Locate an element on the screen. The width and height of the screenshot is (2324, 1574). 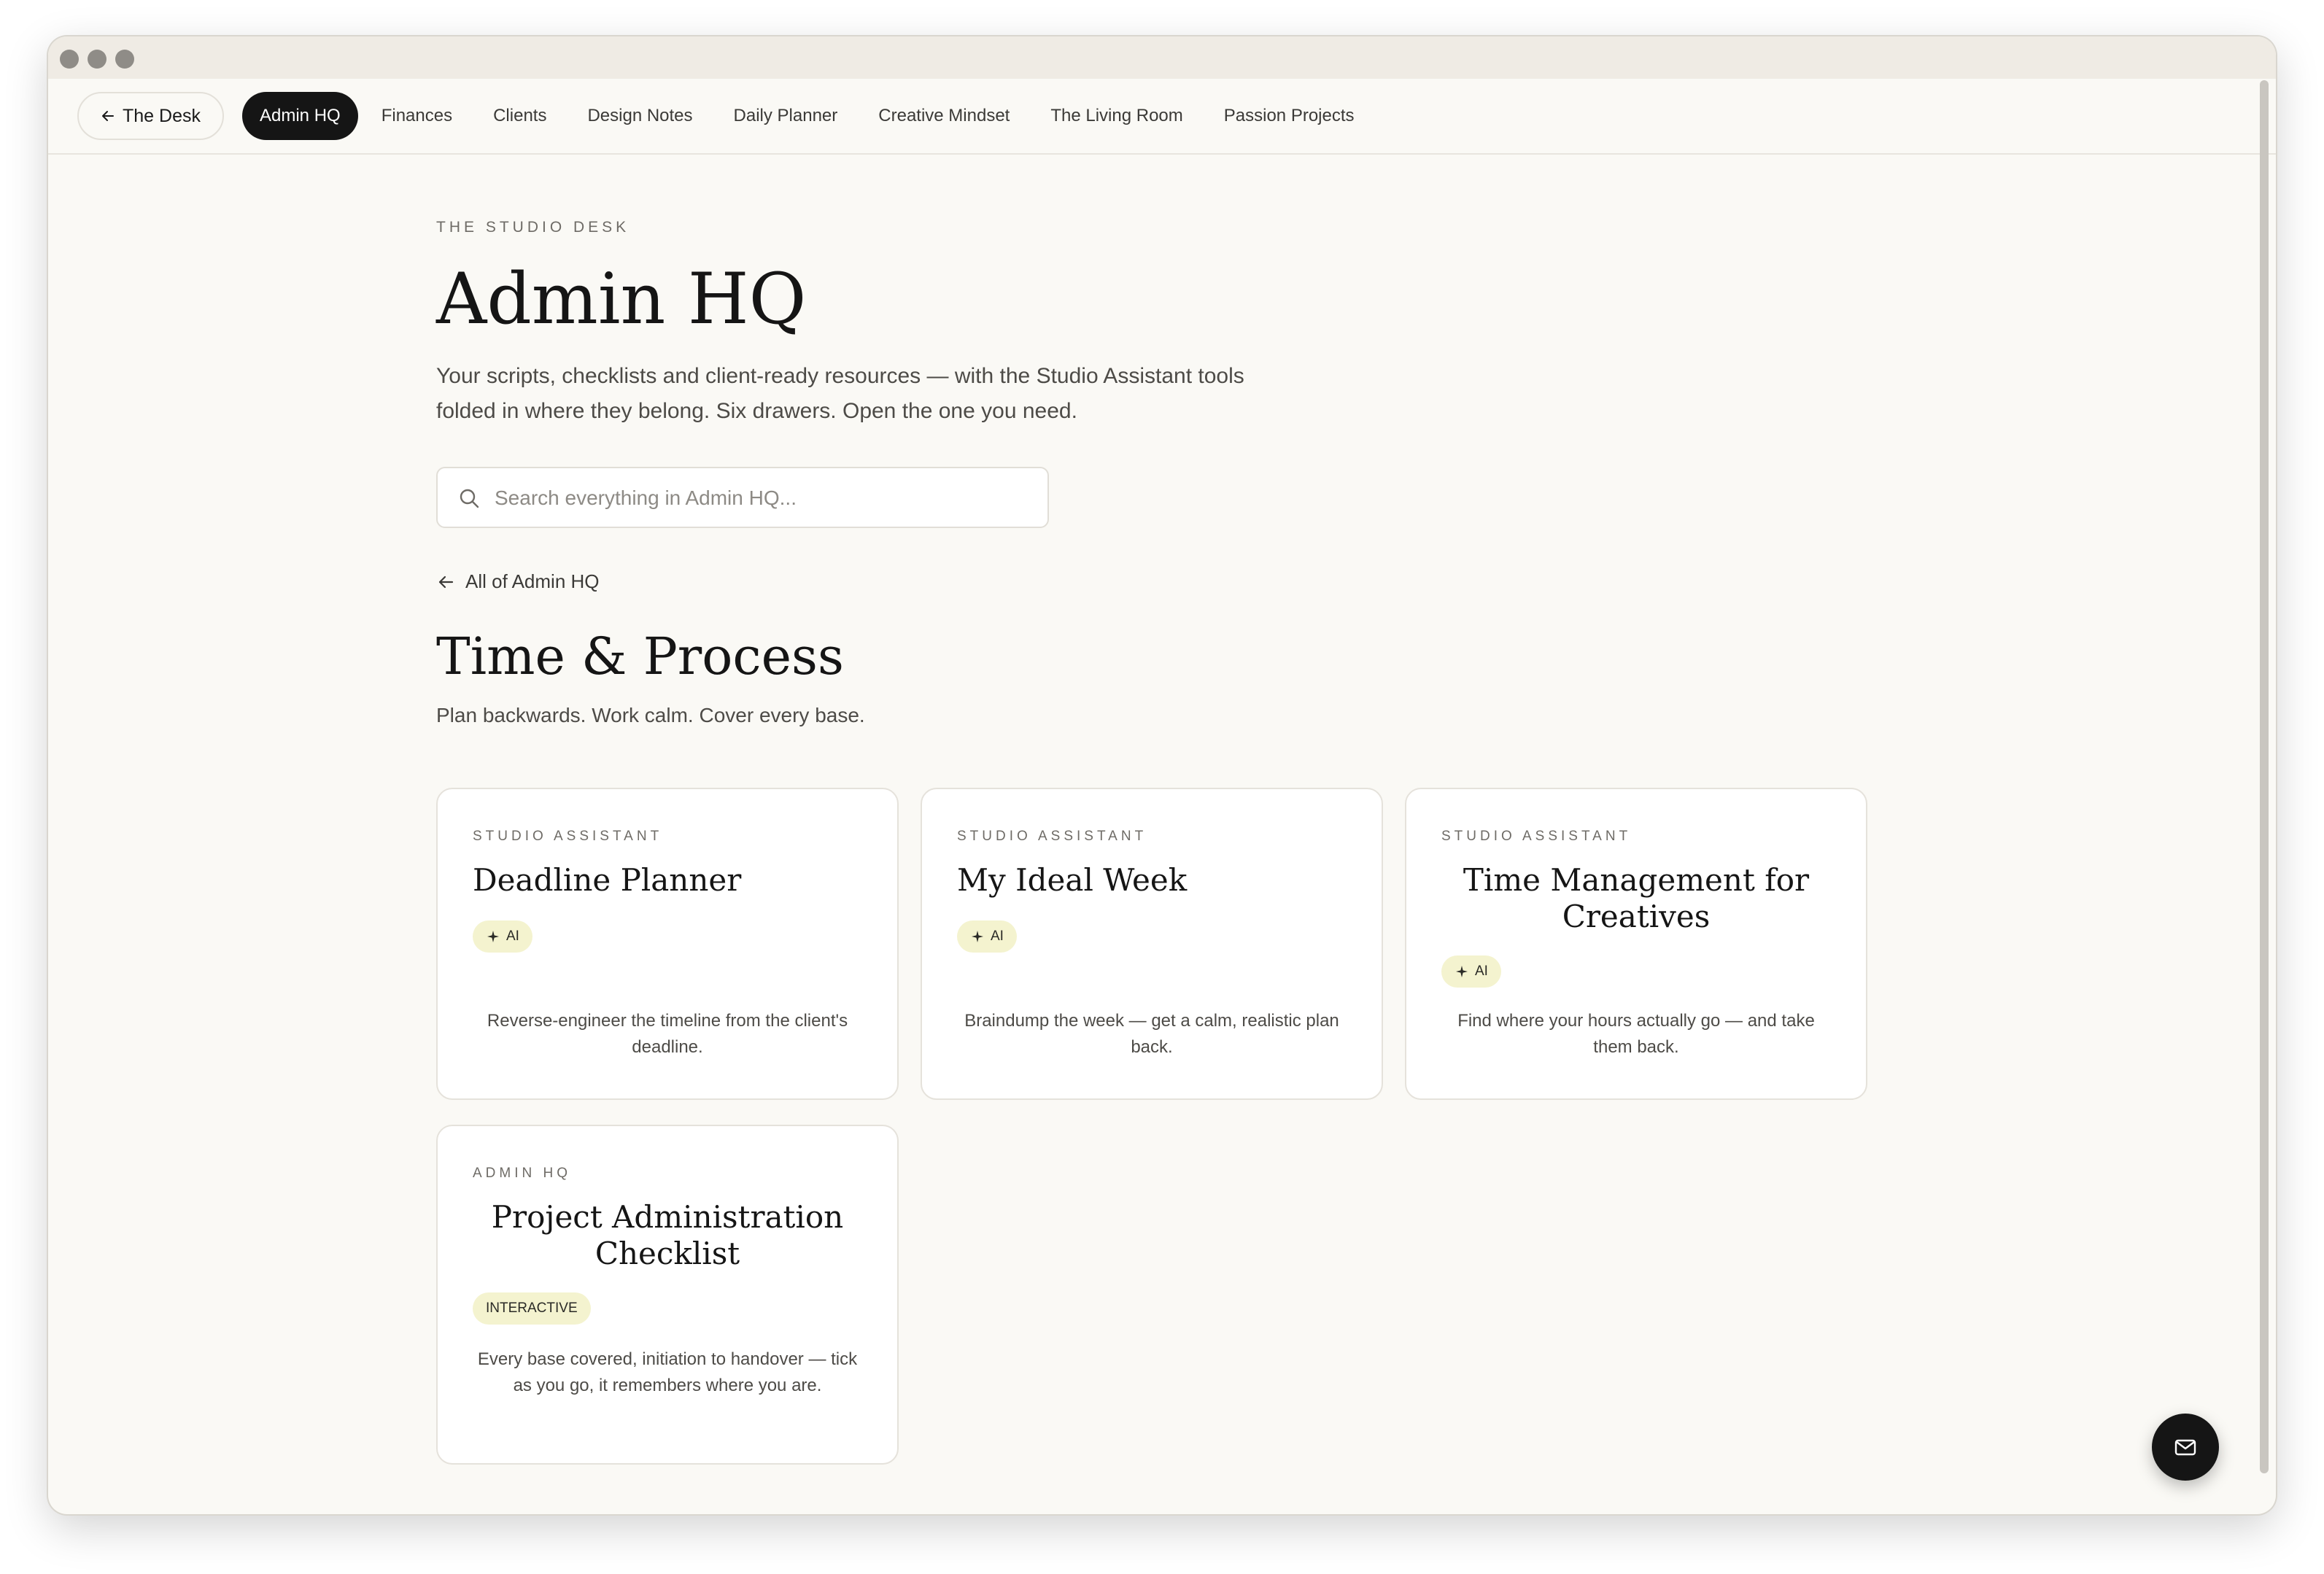
nav-tab: Creative Mindset is located at coordinates (944, 116).